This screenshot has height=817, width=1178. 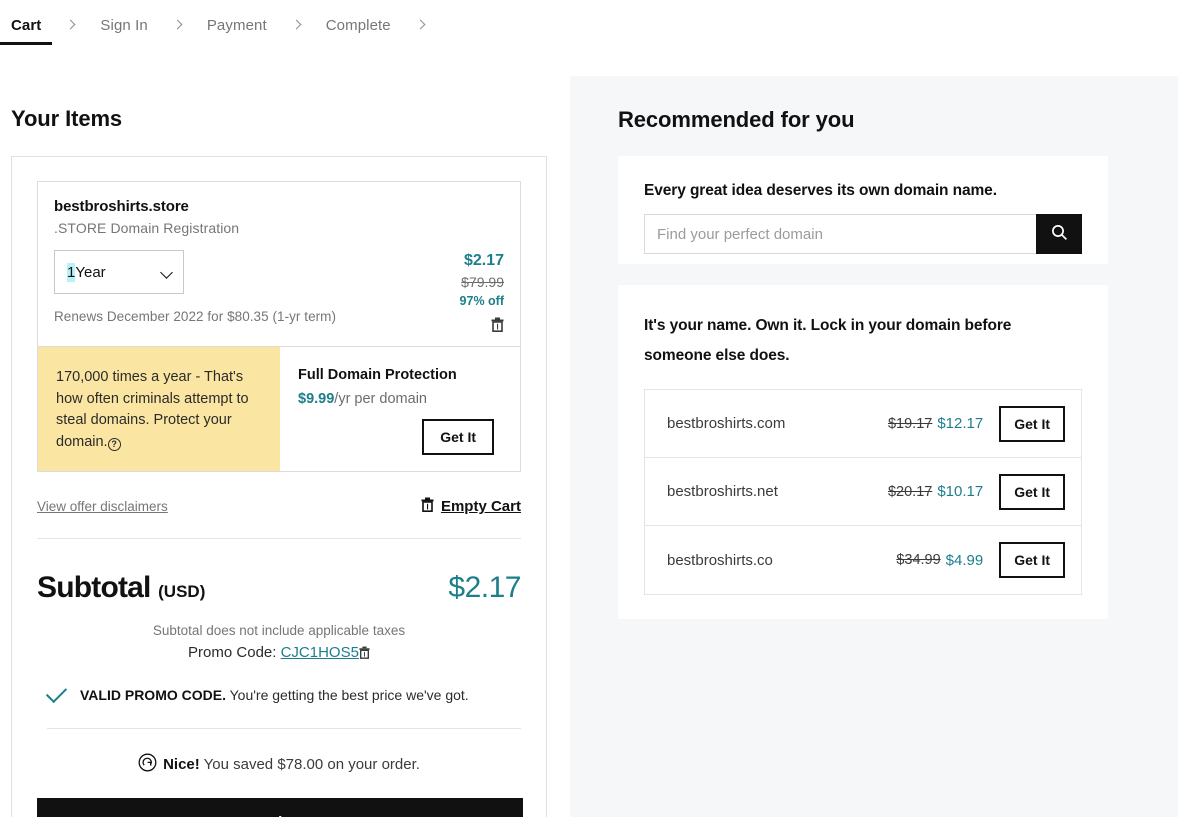 What do you see at coordinates (90, 272) in the screenshot?
I see `term-length-value: Year` at bounding box center [90, 272].